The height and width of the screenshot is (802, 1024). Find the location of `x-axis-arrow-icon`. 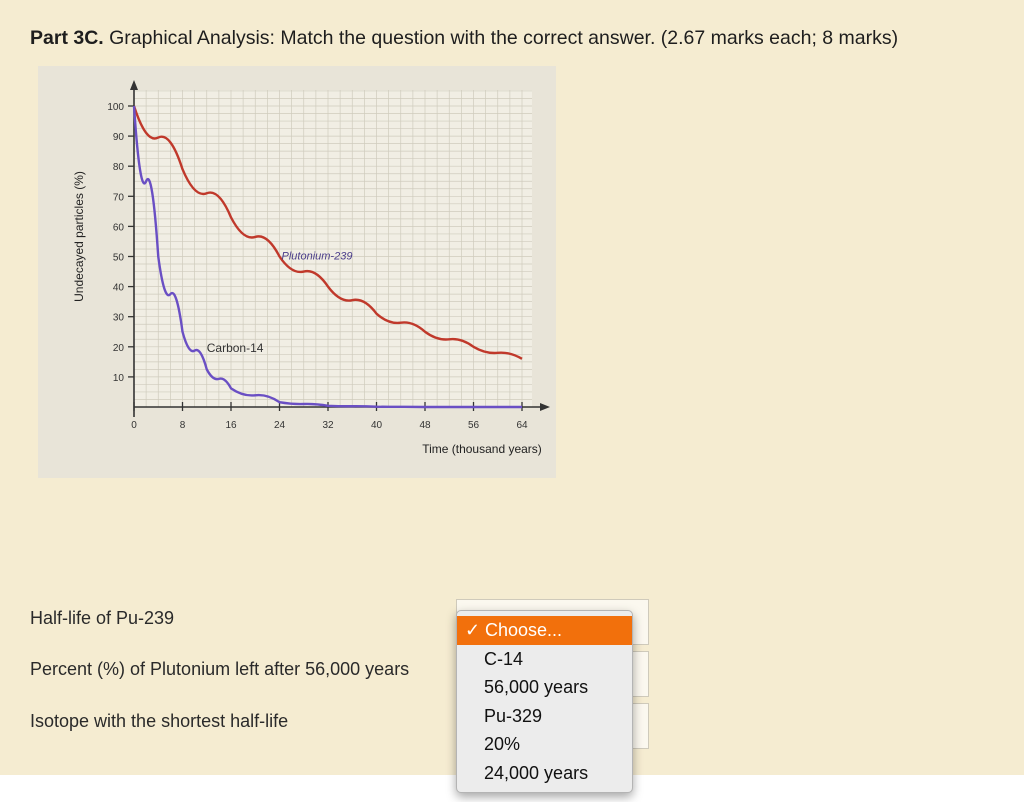

x-axis-arrow-icon is located at coordinates (545, 407).